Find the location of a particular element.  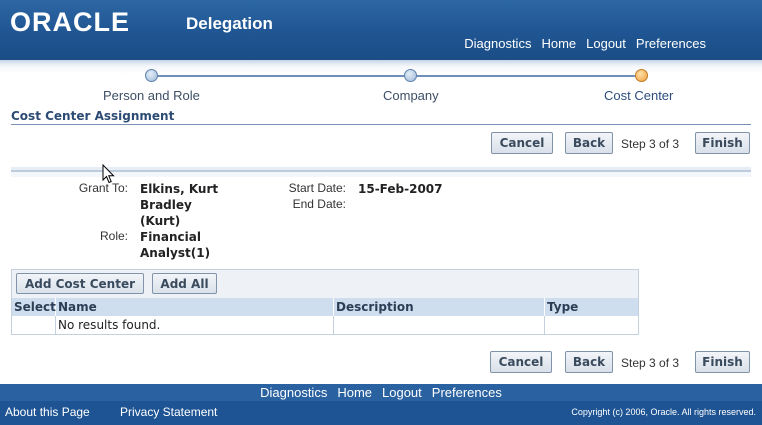

train-label-company: Company is located at coordinates (411, 95).